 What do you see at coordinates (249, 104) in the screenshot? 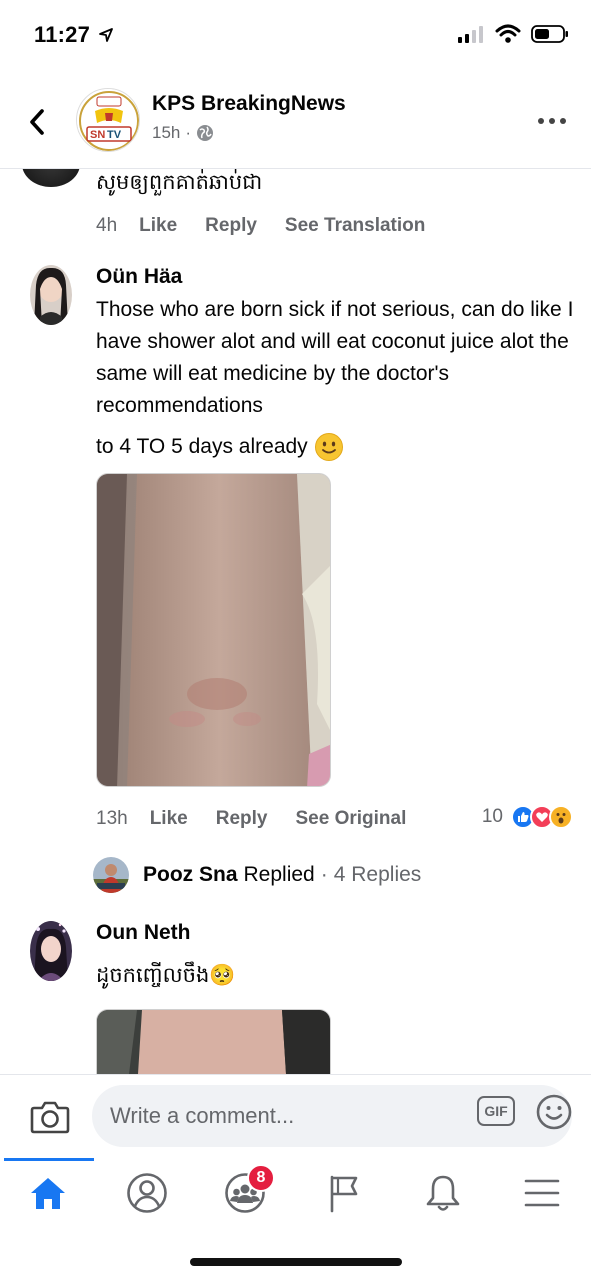
I see `page-name: KPS BreakingNews` at bounding box center [249, 104].